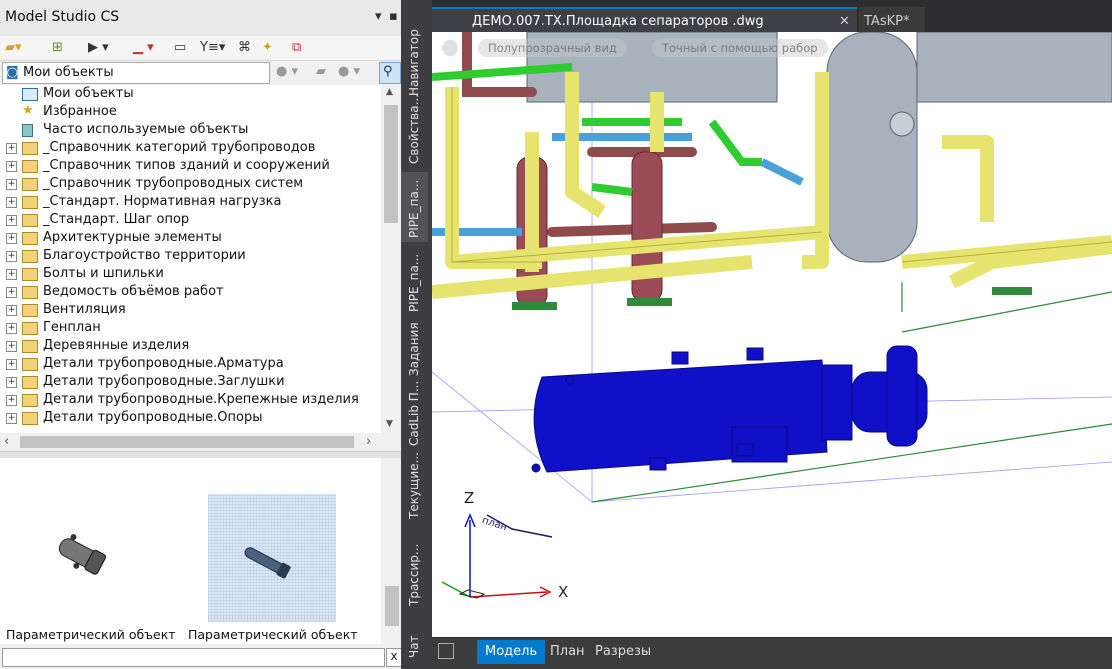  Describe the element at coordinates (190, 238) in the screenshot. I see `tree-item: + Архитектурные элементы` at that location.